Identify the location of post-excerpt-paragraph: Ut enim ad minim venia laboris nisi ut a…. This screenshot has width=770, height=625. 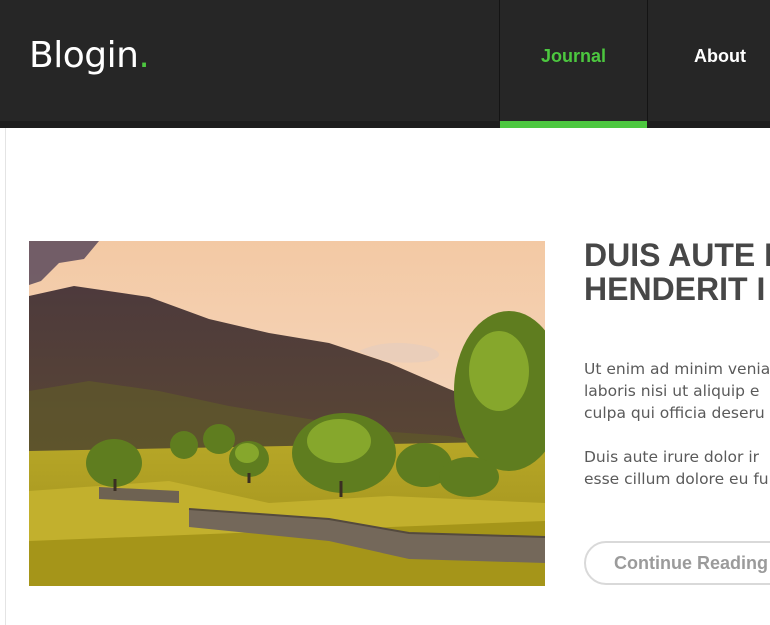
(677, 391).